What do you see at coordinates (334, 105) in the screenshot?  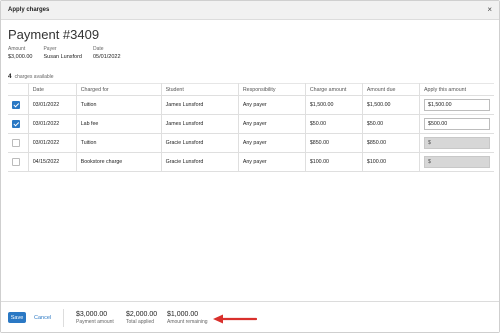 I see `cell-charge-amount: $1,500.00` at bounding box center [334, 105].